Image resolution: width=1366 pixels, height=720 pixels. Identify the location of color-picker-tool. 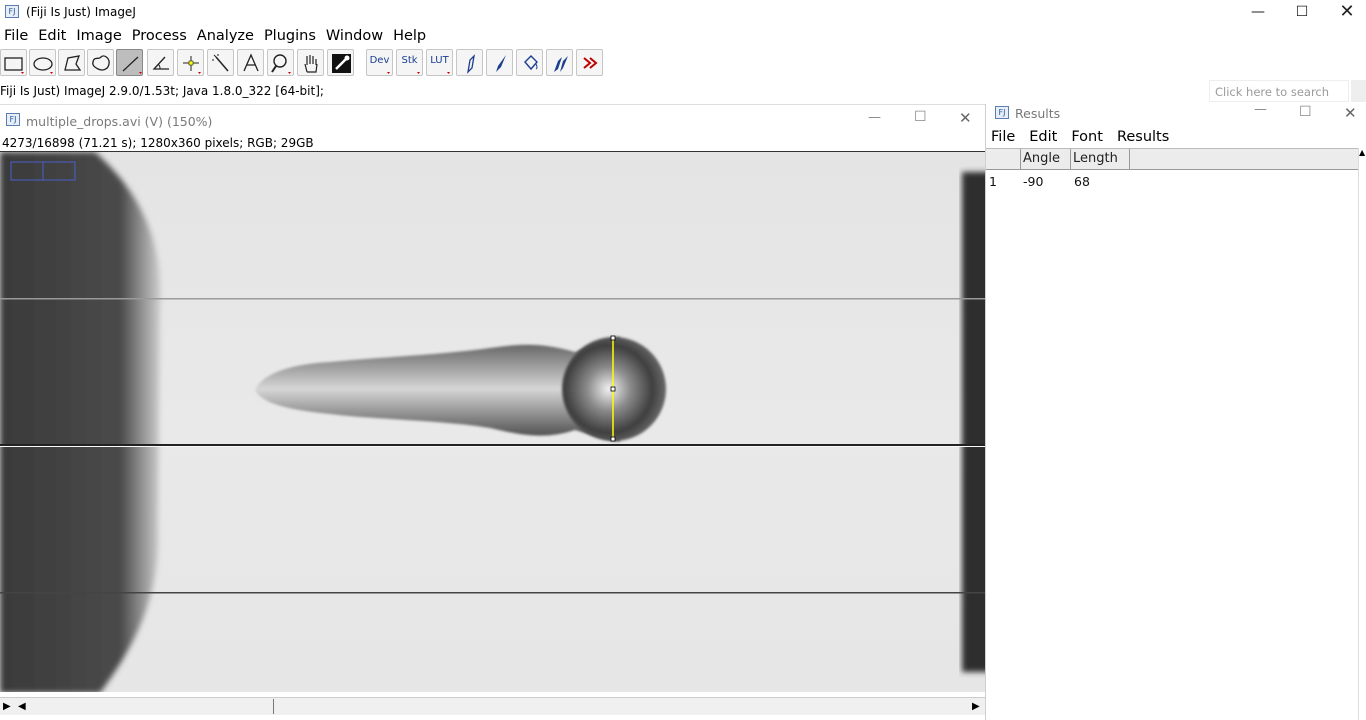
(340, 62).